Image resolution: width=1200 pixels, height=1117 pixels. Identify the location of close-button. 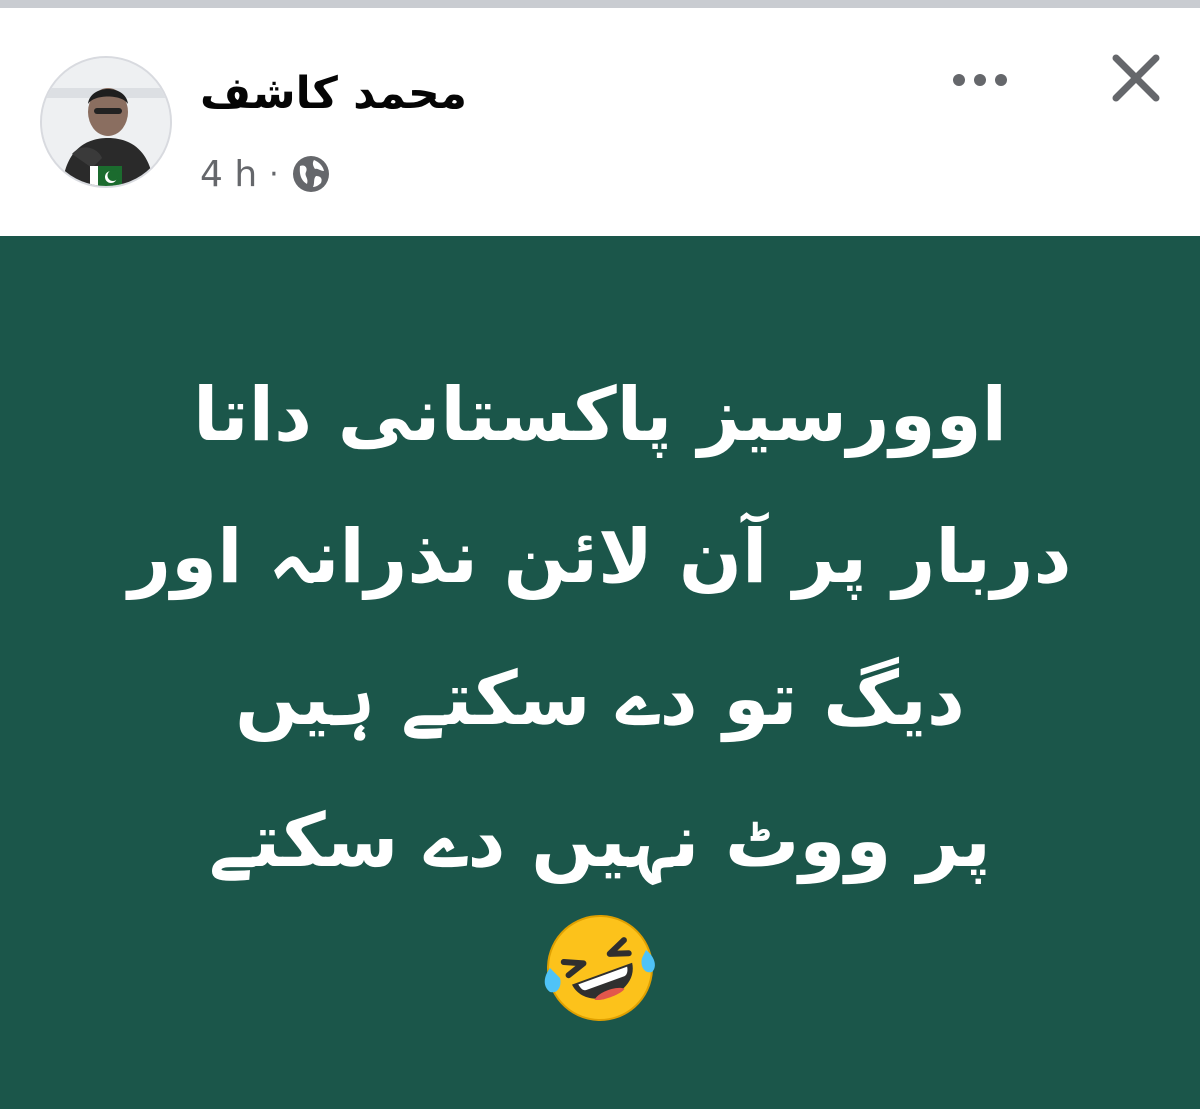
(1136, 78).